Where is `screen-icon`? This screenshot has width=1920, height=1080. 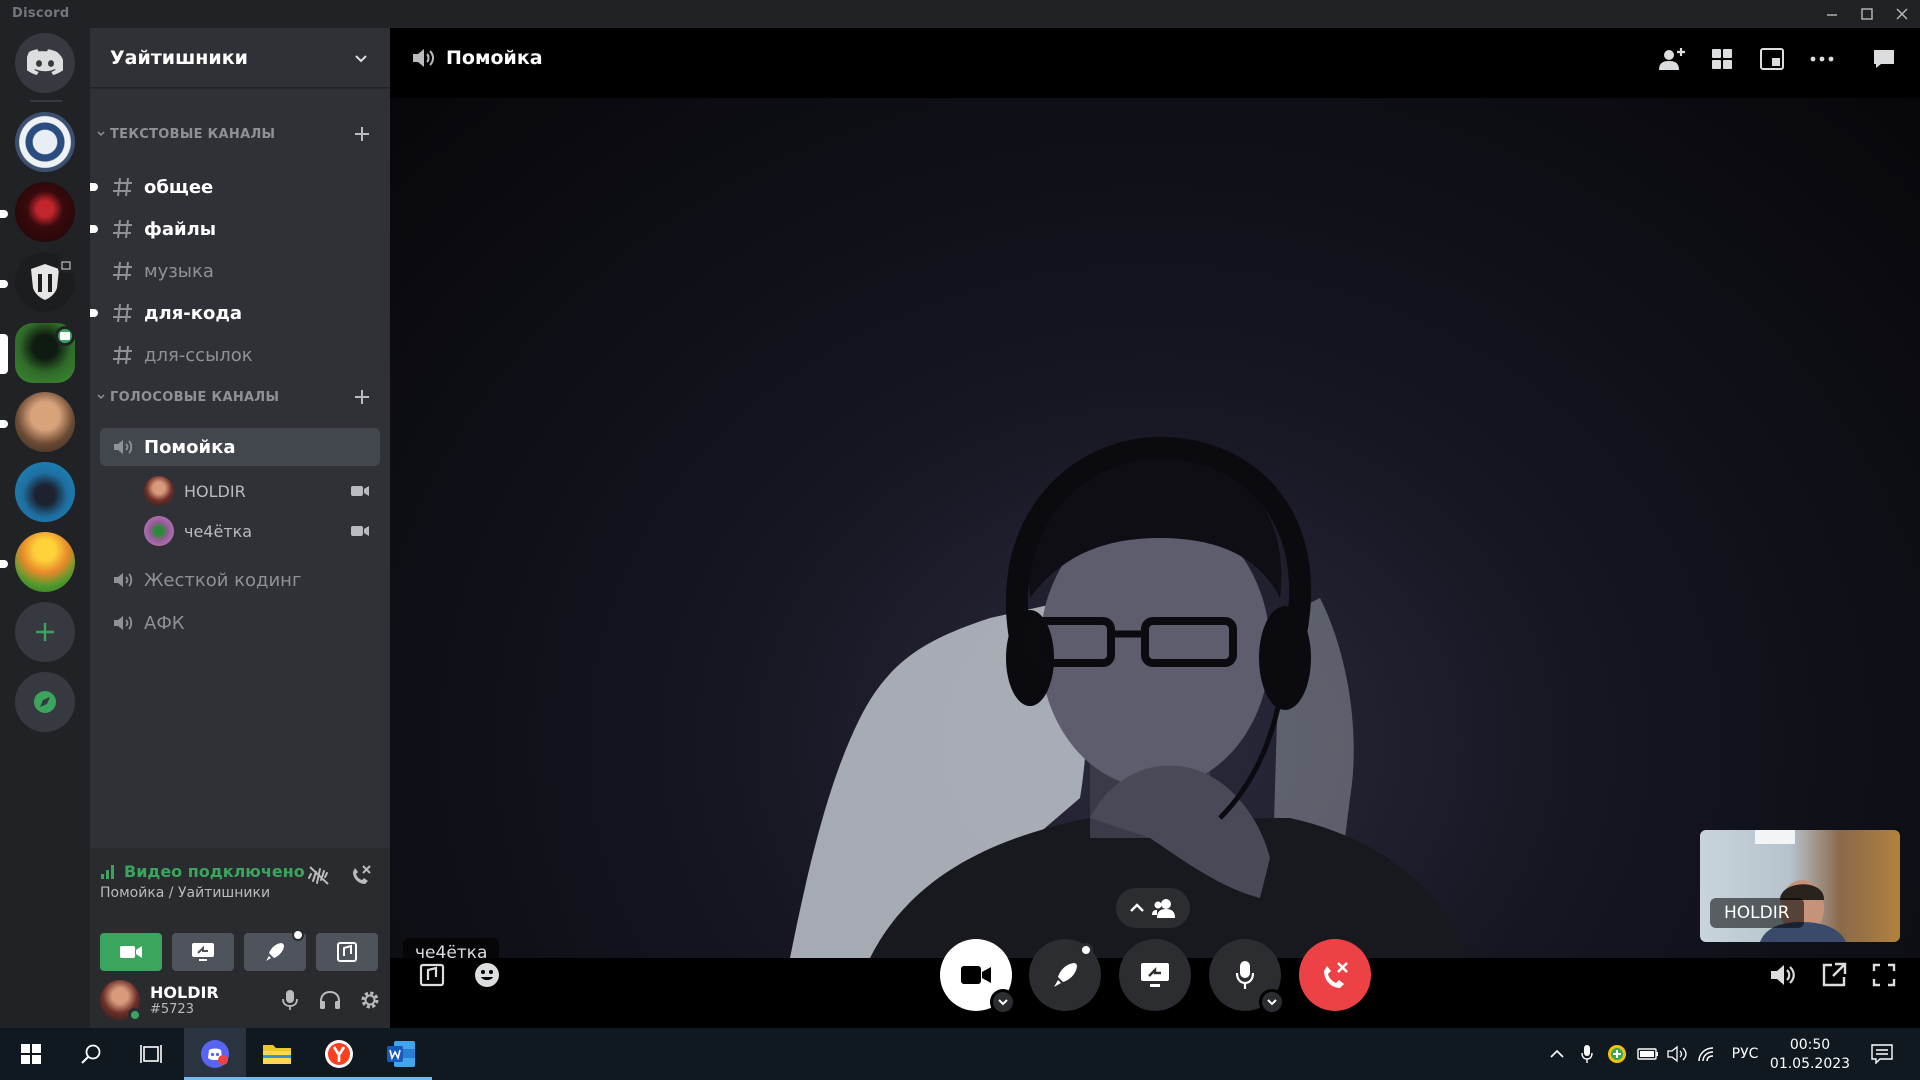 screen-icon is located at coordinates (65, 336).